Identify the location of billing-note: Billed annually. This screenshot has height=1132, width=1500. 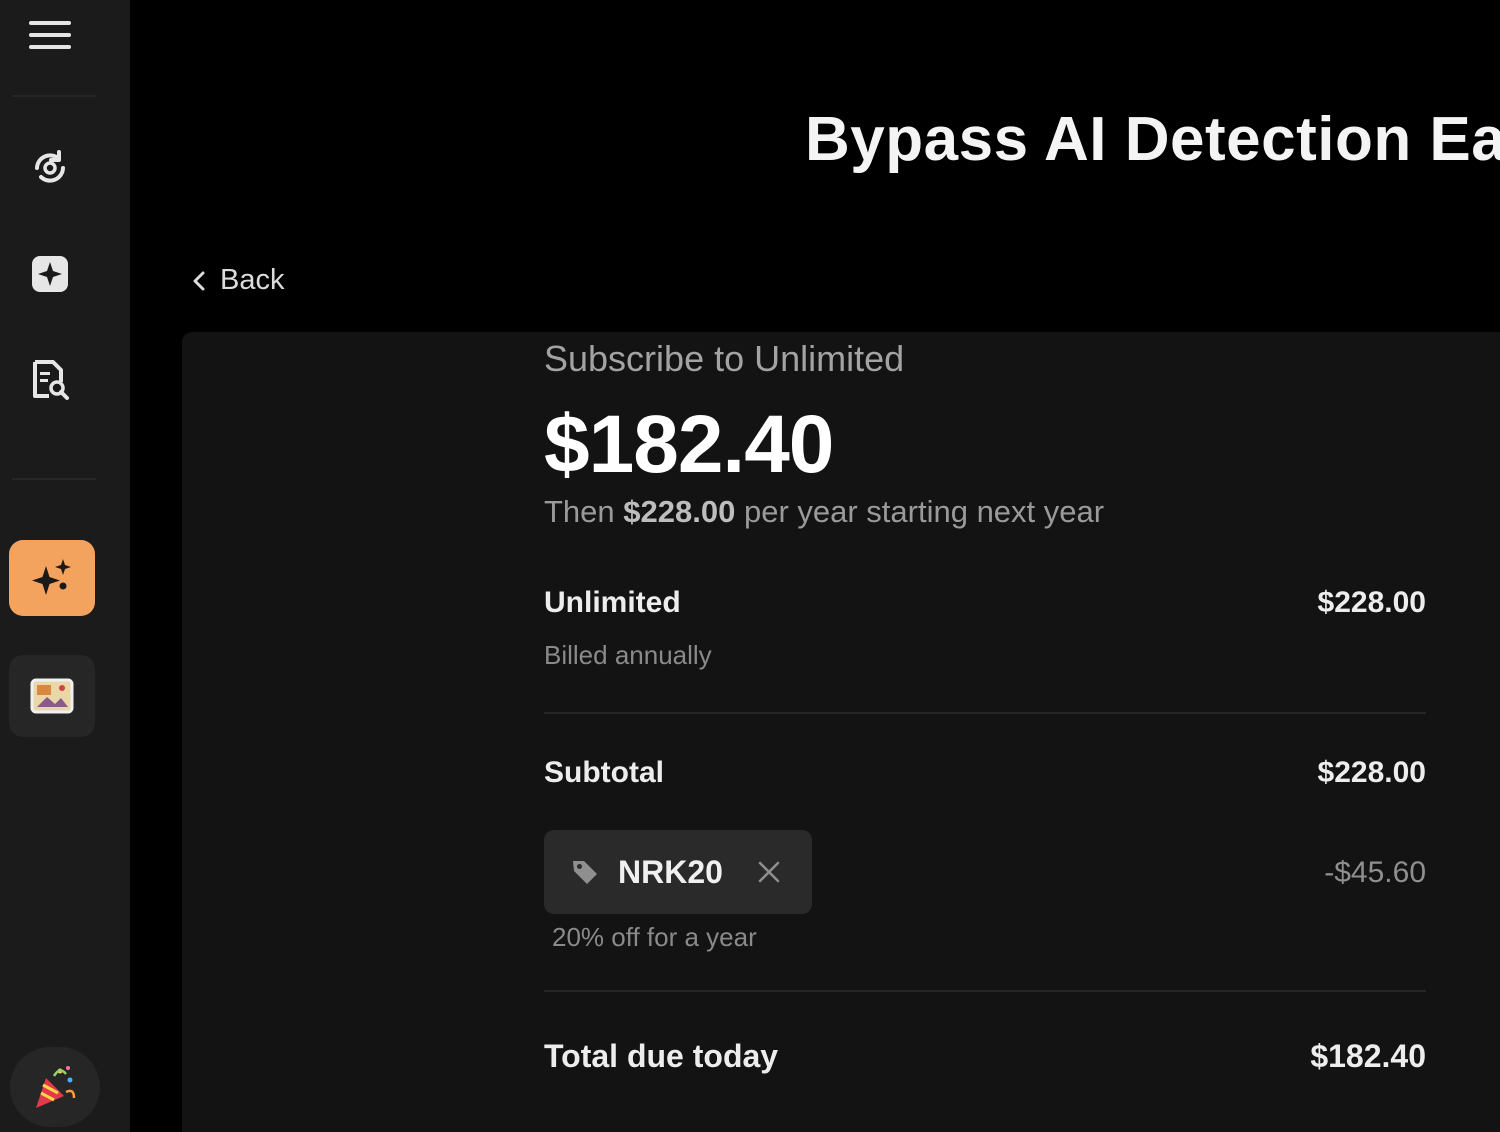
(628, 655).